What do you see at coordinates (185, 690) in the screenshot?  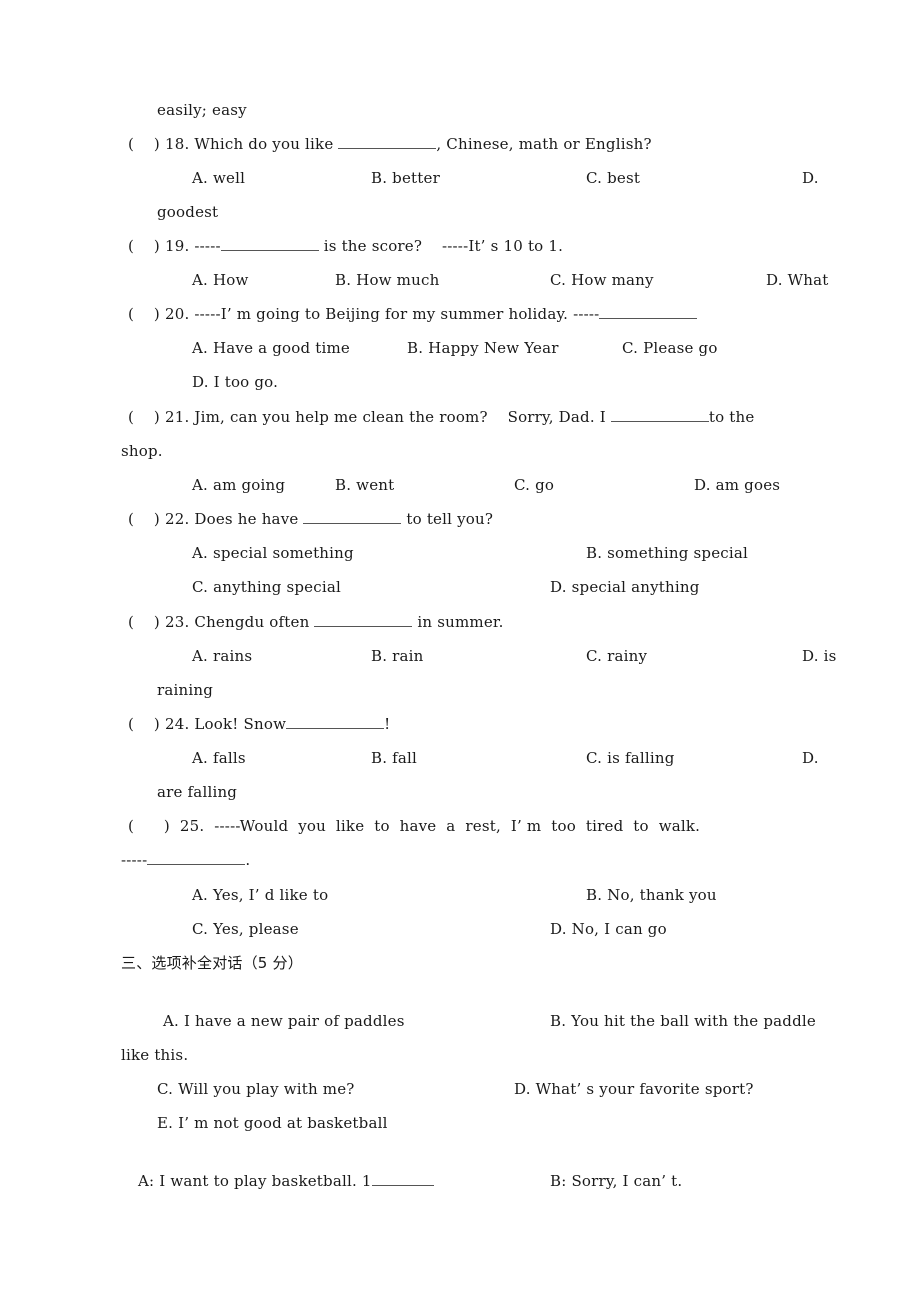 I see `option-d-wrap: raining` at bounding box center [185, 690].